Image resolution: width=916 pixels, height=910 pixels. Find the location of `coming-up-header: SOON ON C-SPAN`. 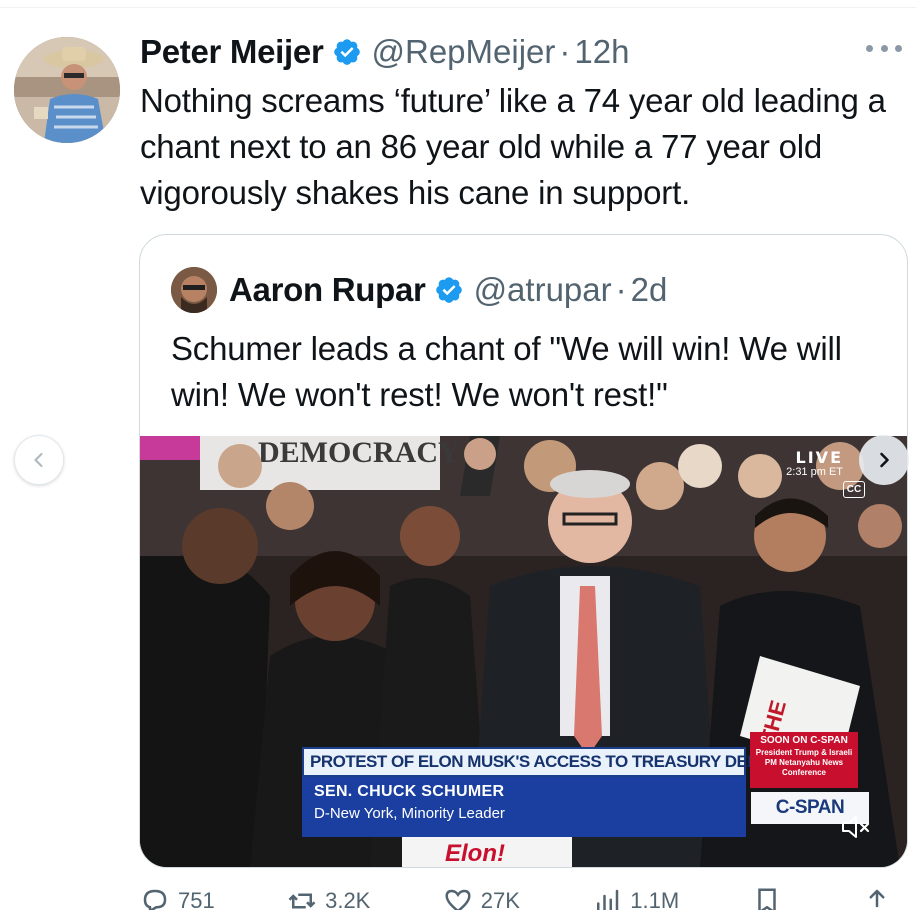

coming-up-header: SOON ON C-SPAN is located at coordinates (804, 740).